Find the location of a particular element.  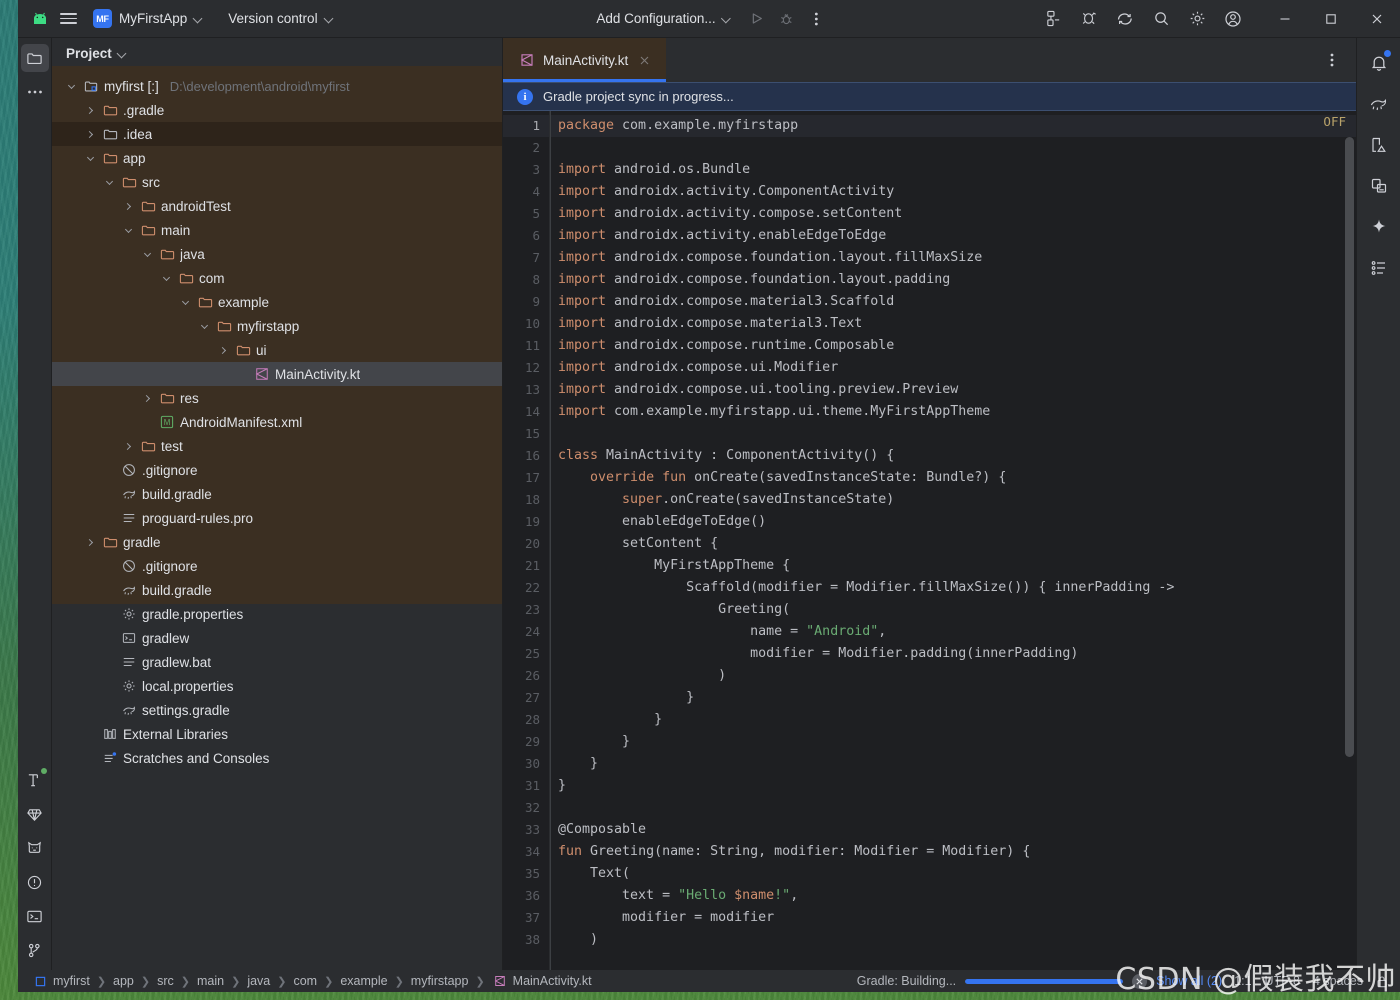

code-line: Text( is located at coordinates (953, 874).